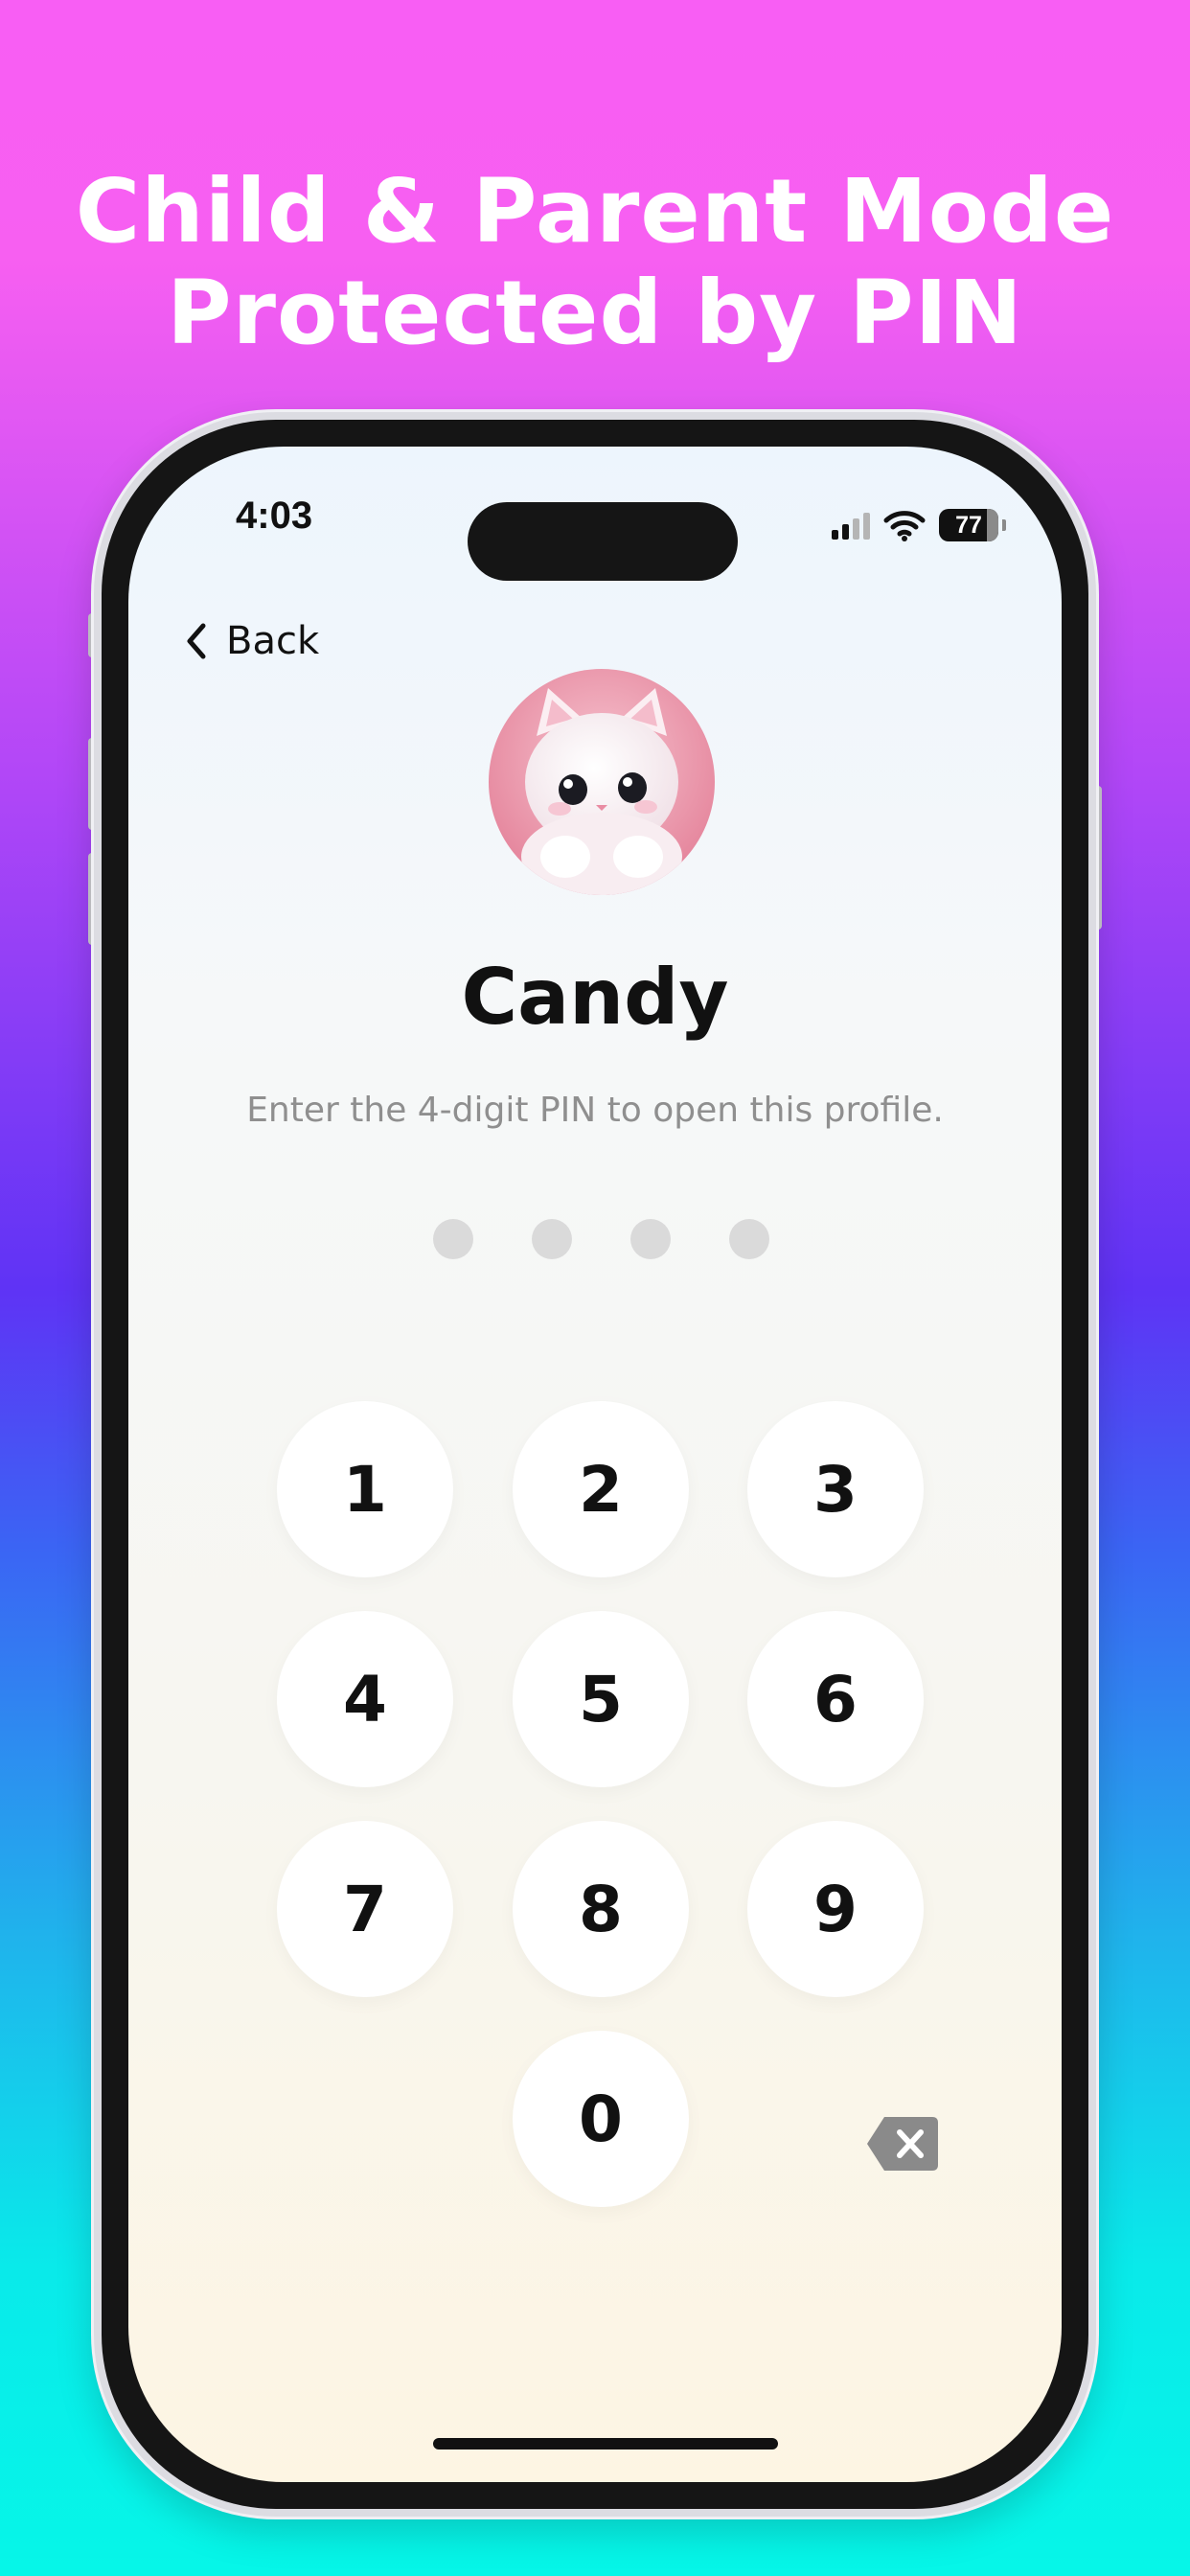 The height and width of the screenshot is (2576, 1190). What do you see at coordinates (595, 997) in the screenshot?
I see `profile-name: Candy` at bounding box center [595, 997].